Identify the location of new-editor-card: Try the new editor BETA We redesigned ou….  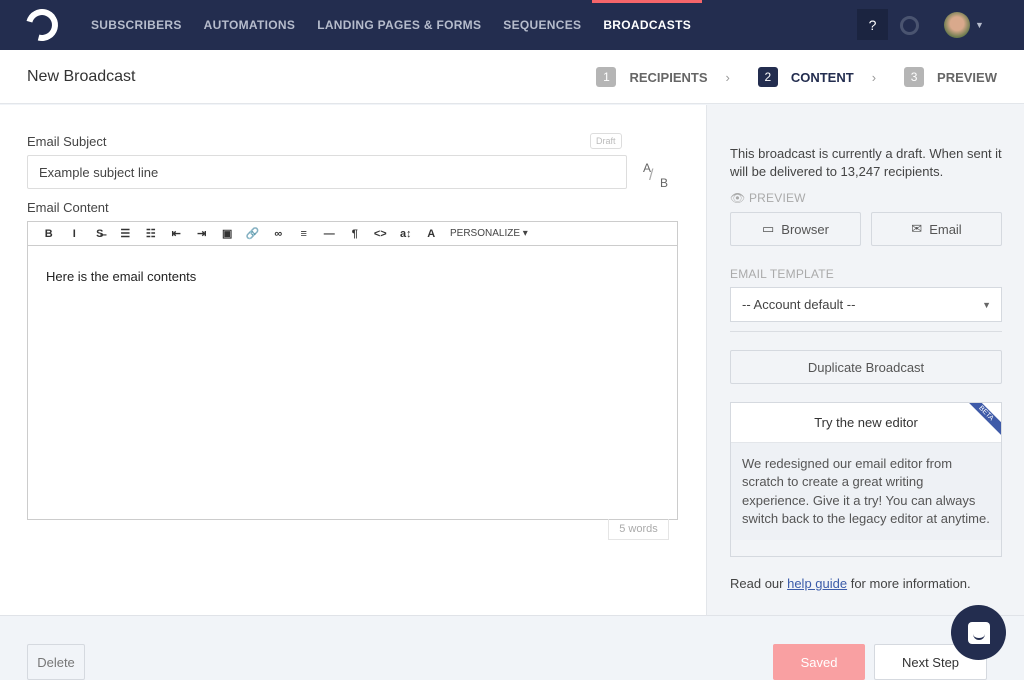
(866, 479).